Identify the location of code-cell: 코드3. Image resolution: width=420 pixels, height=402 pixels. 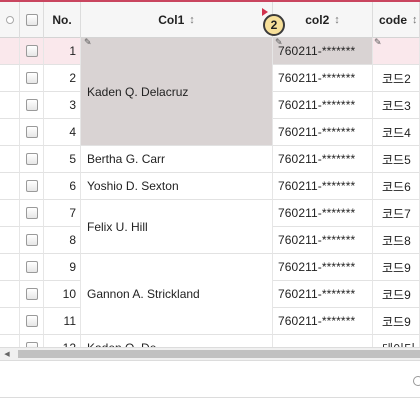
(396, 105).